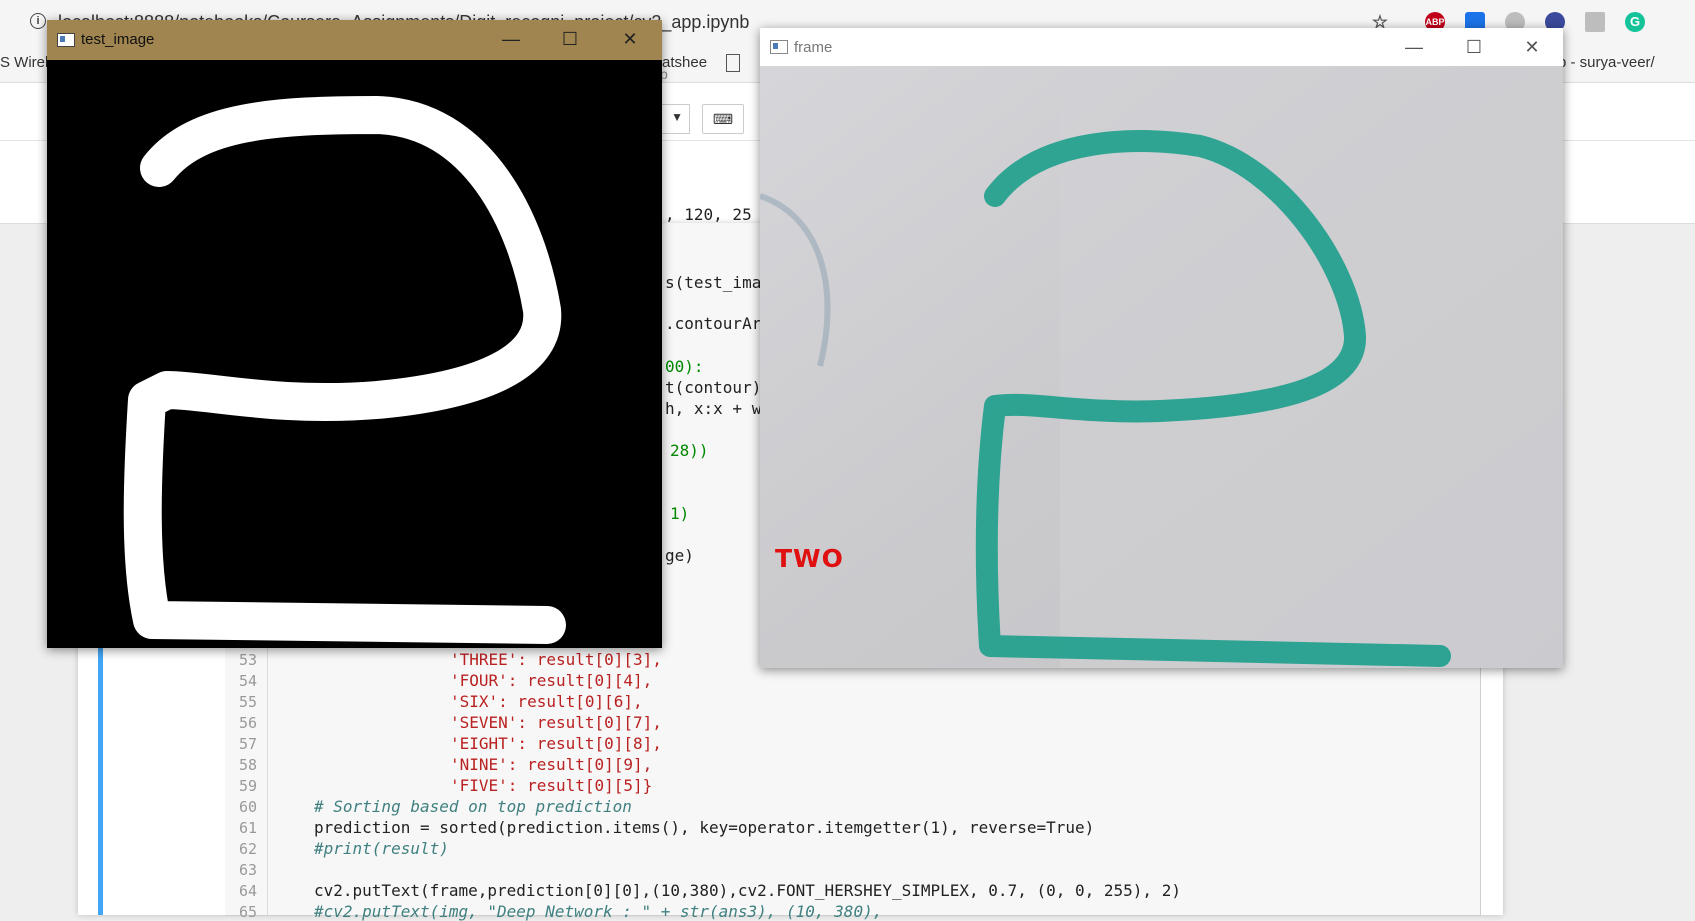  Describe the element at coordinates (551, 764) in the screenshot. I see `code-line: 'NINE': result[0][9],` at that location.